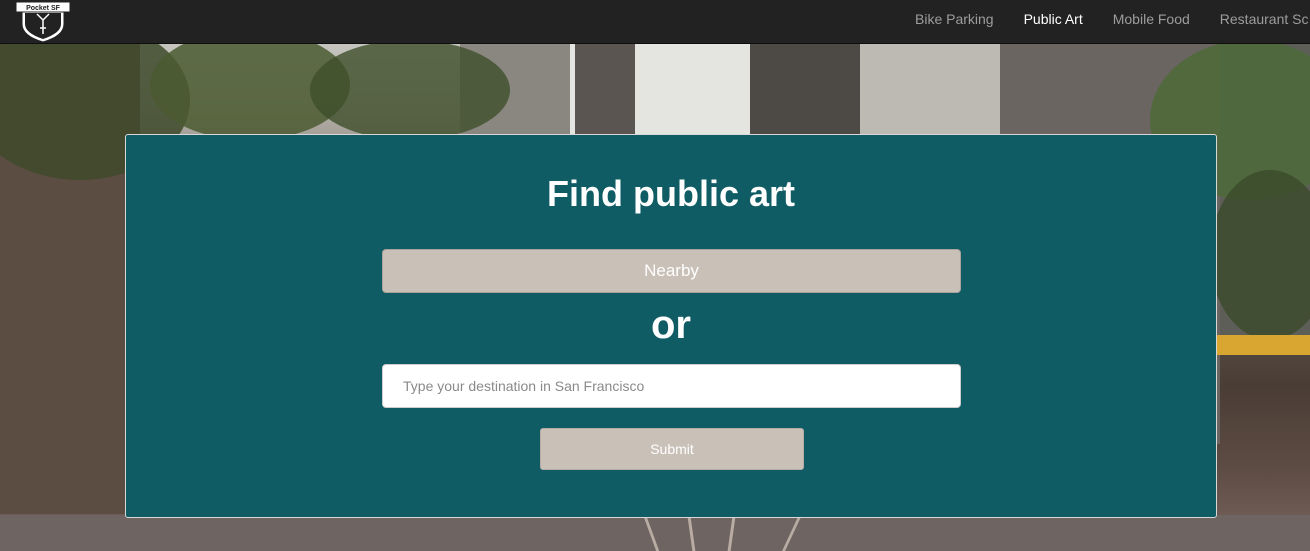 The height and width of the screenshot is (551, 1310). What do you see at coordinates (671, 193) in the screenshot?
I see `page-title: Find public art` at bounding box center [671, 193].